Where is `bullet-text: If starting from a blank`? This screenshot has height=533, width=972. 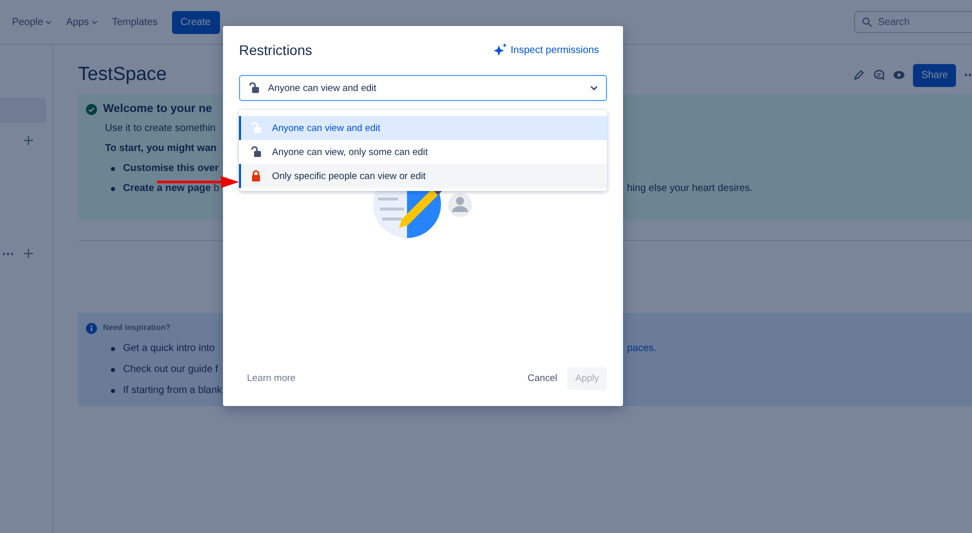
bullet-text: If starting from a blank is located at coordinates (172, 391).